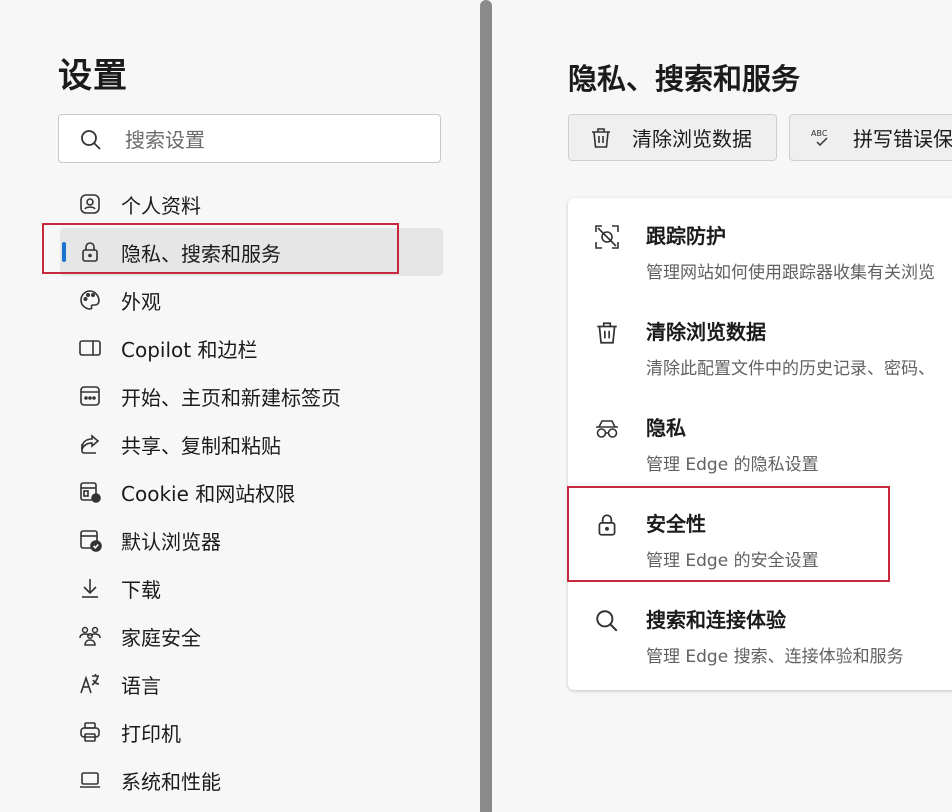  Describe the element at coordinates (251, 684) in the screenshot. I see `sidebar-item-language: 语言` at that location.